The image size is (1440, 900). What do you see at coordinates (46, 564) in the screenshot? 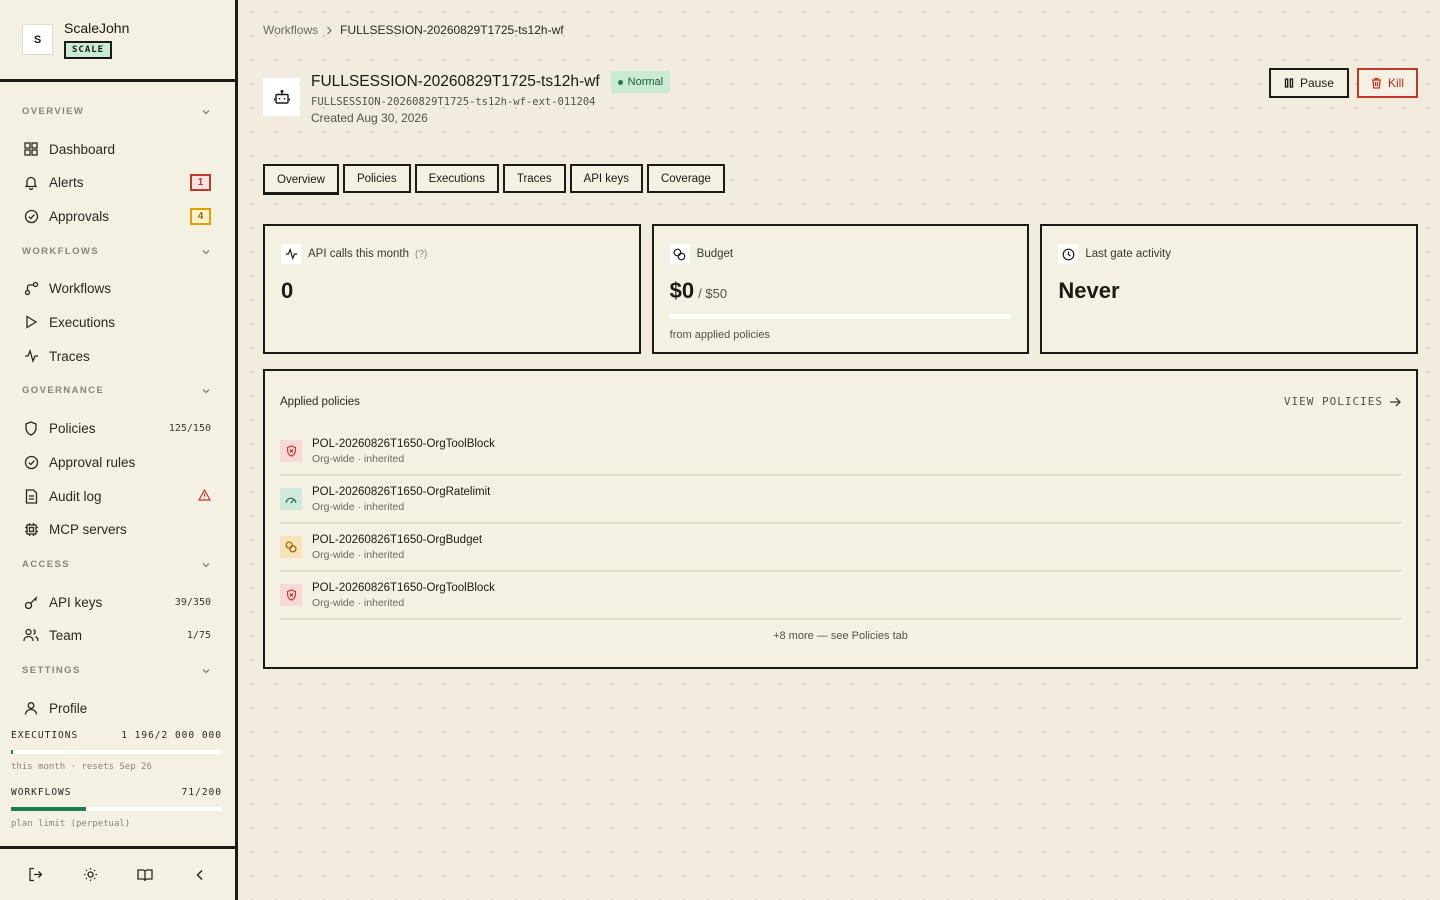
I see `section-access-label: ACCESS` at bounding box center [46, 564].